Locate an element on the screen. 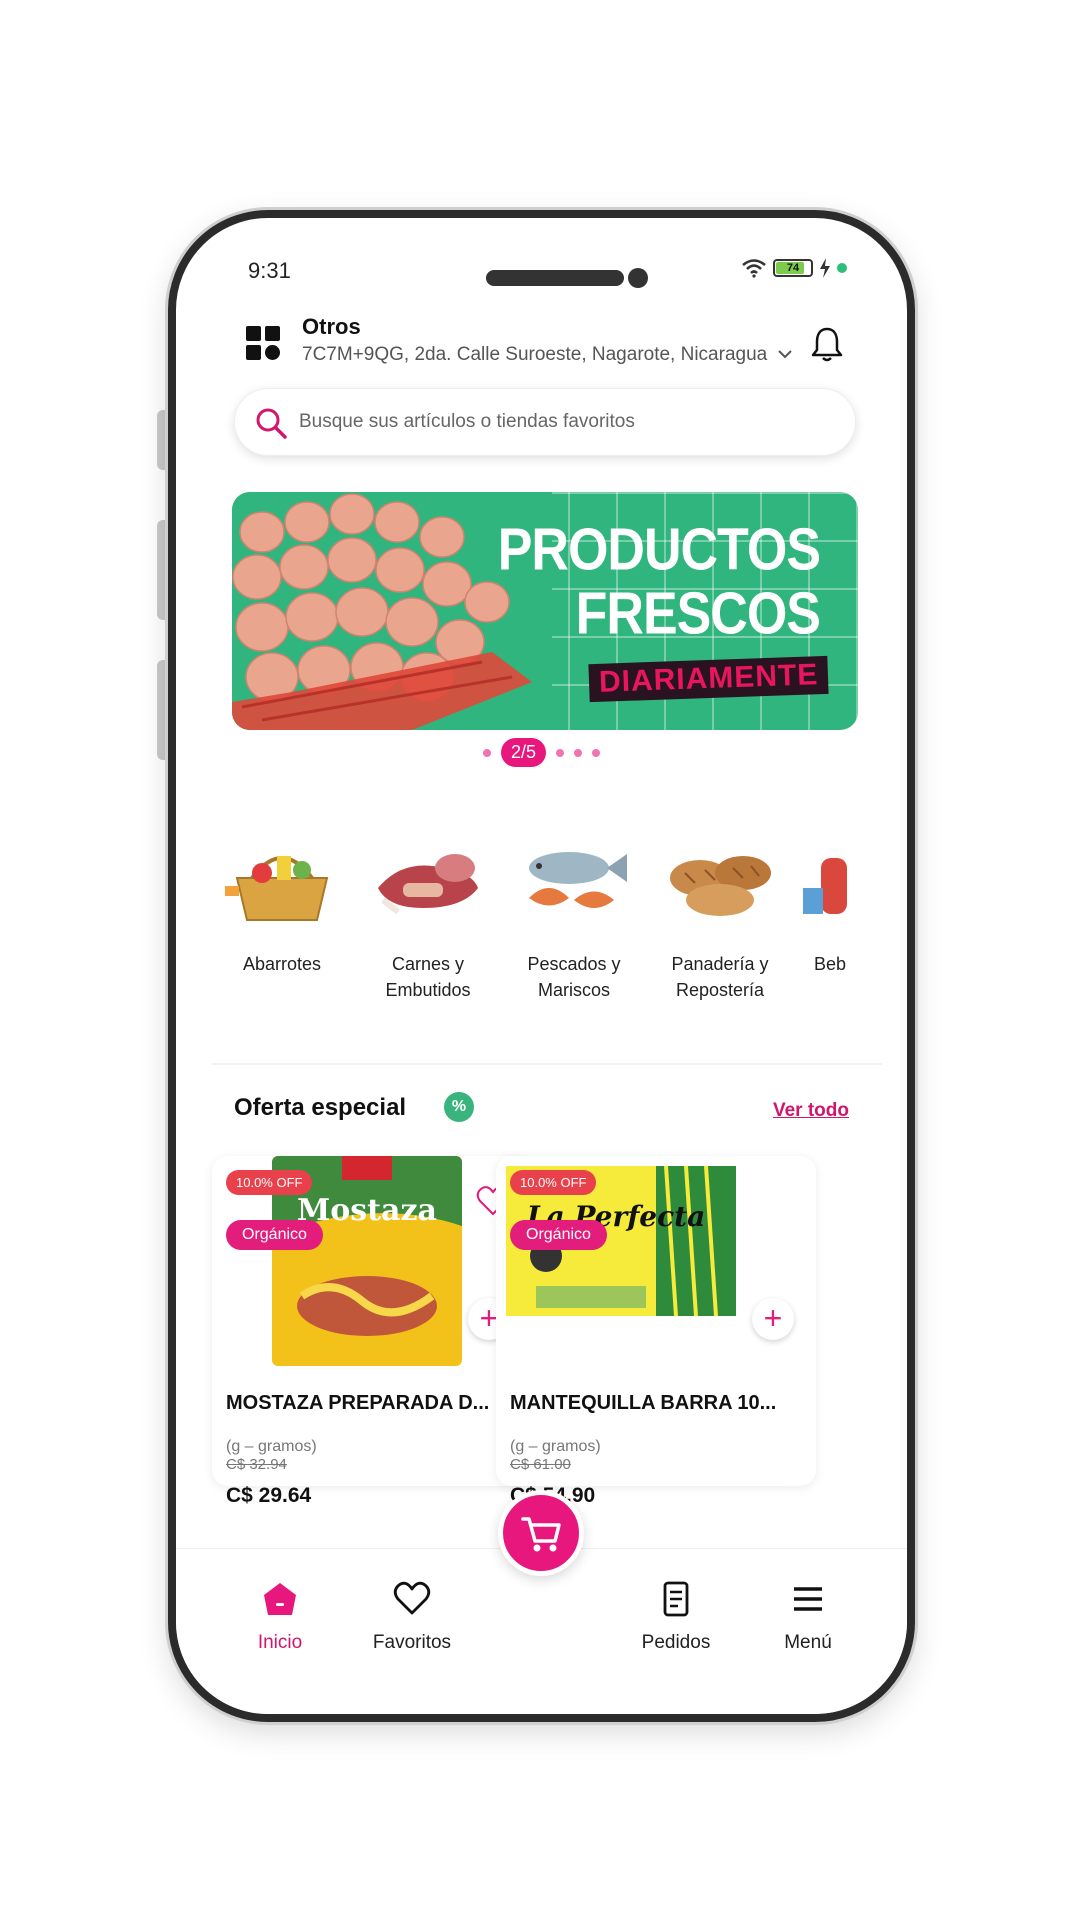  nav-favorites-label: Favoritos is located at coordinates (412, 1642).